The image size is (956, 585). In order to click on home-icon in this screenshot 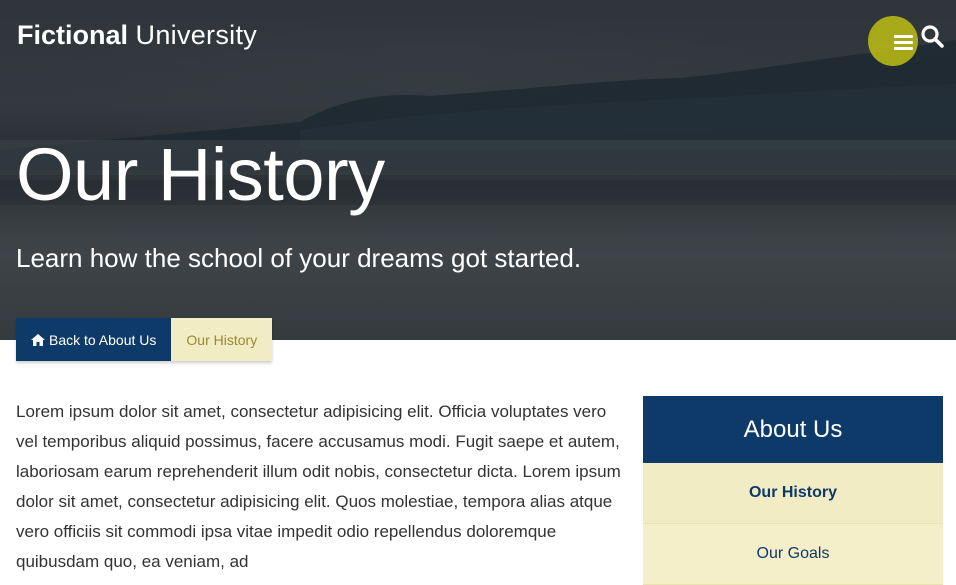, I will do `click(38, 339)`.